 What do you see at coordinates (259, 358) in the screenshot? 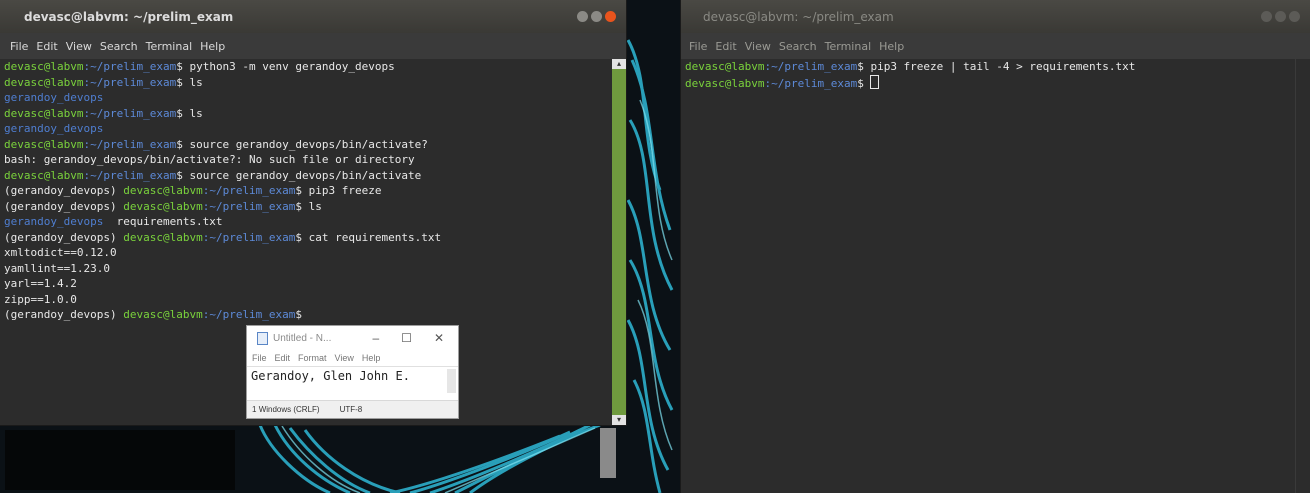
I see `notepad-menu-file: File` at bounding box center [259, 358].